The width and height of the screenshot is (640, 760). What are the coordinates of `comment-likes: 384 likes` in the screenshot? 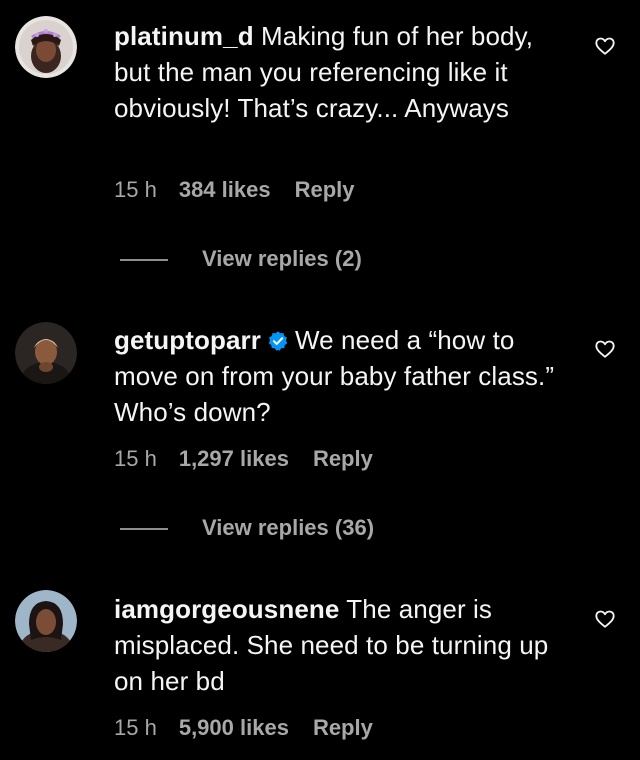 It's located at (225, 189).